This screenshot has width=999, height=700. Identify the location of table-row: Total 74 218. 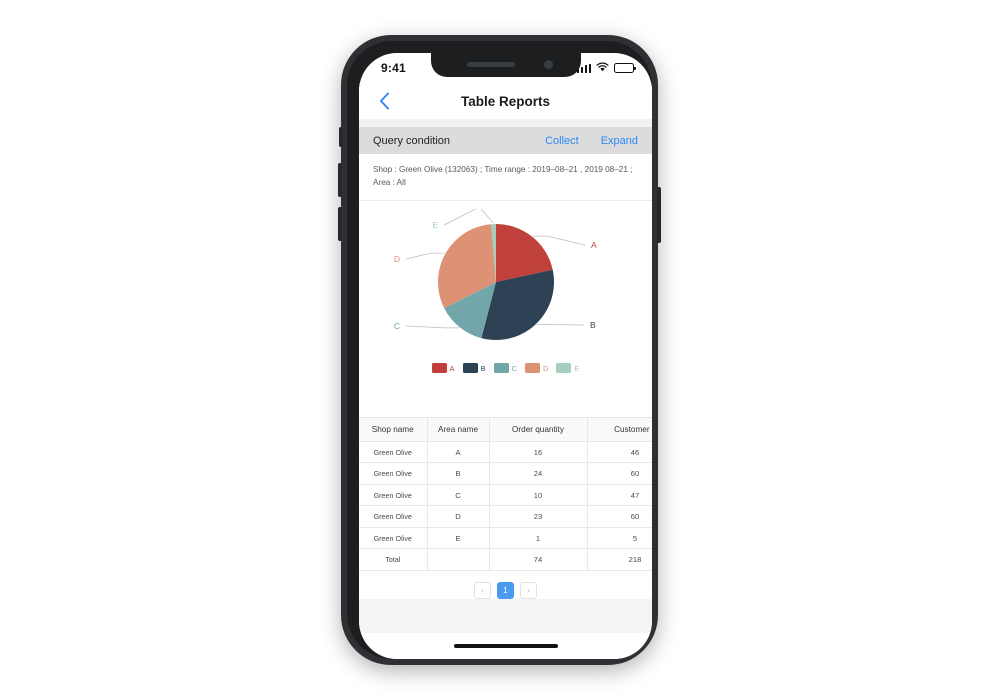
(505, 559).